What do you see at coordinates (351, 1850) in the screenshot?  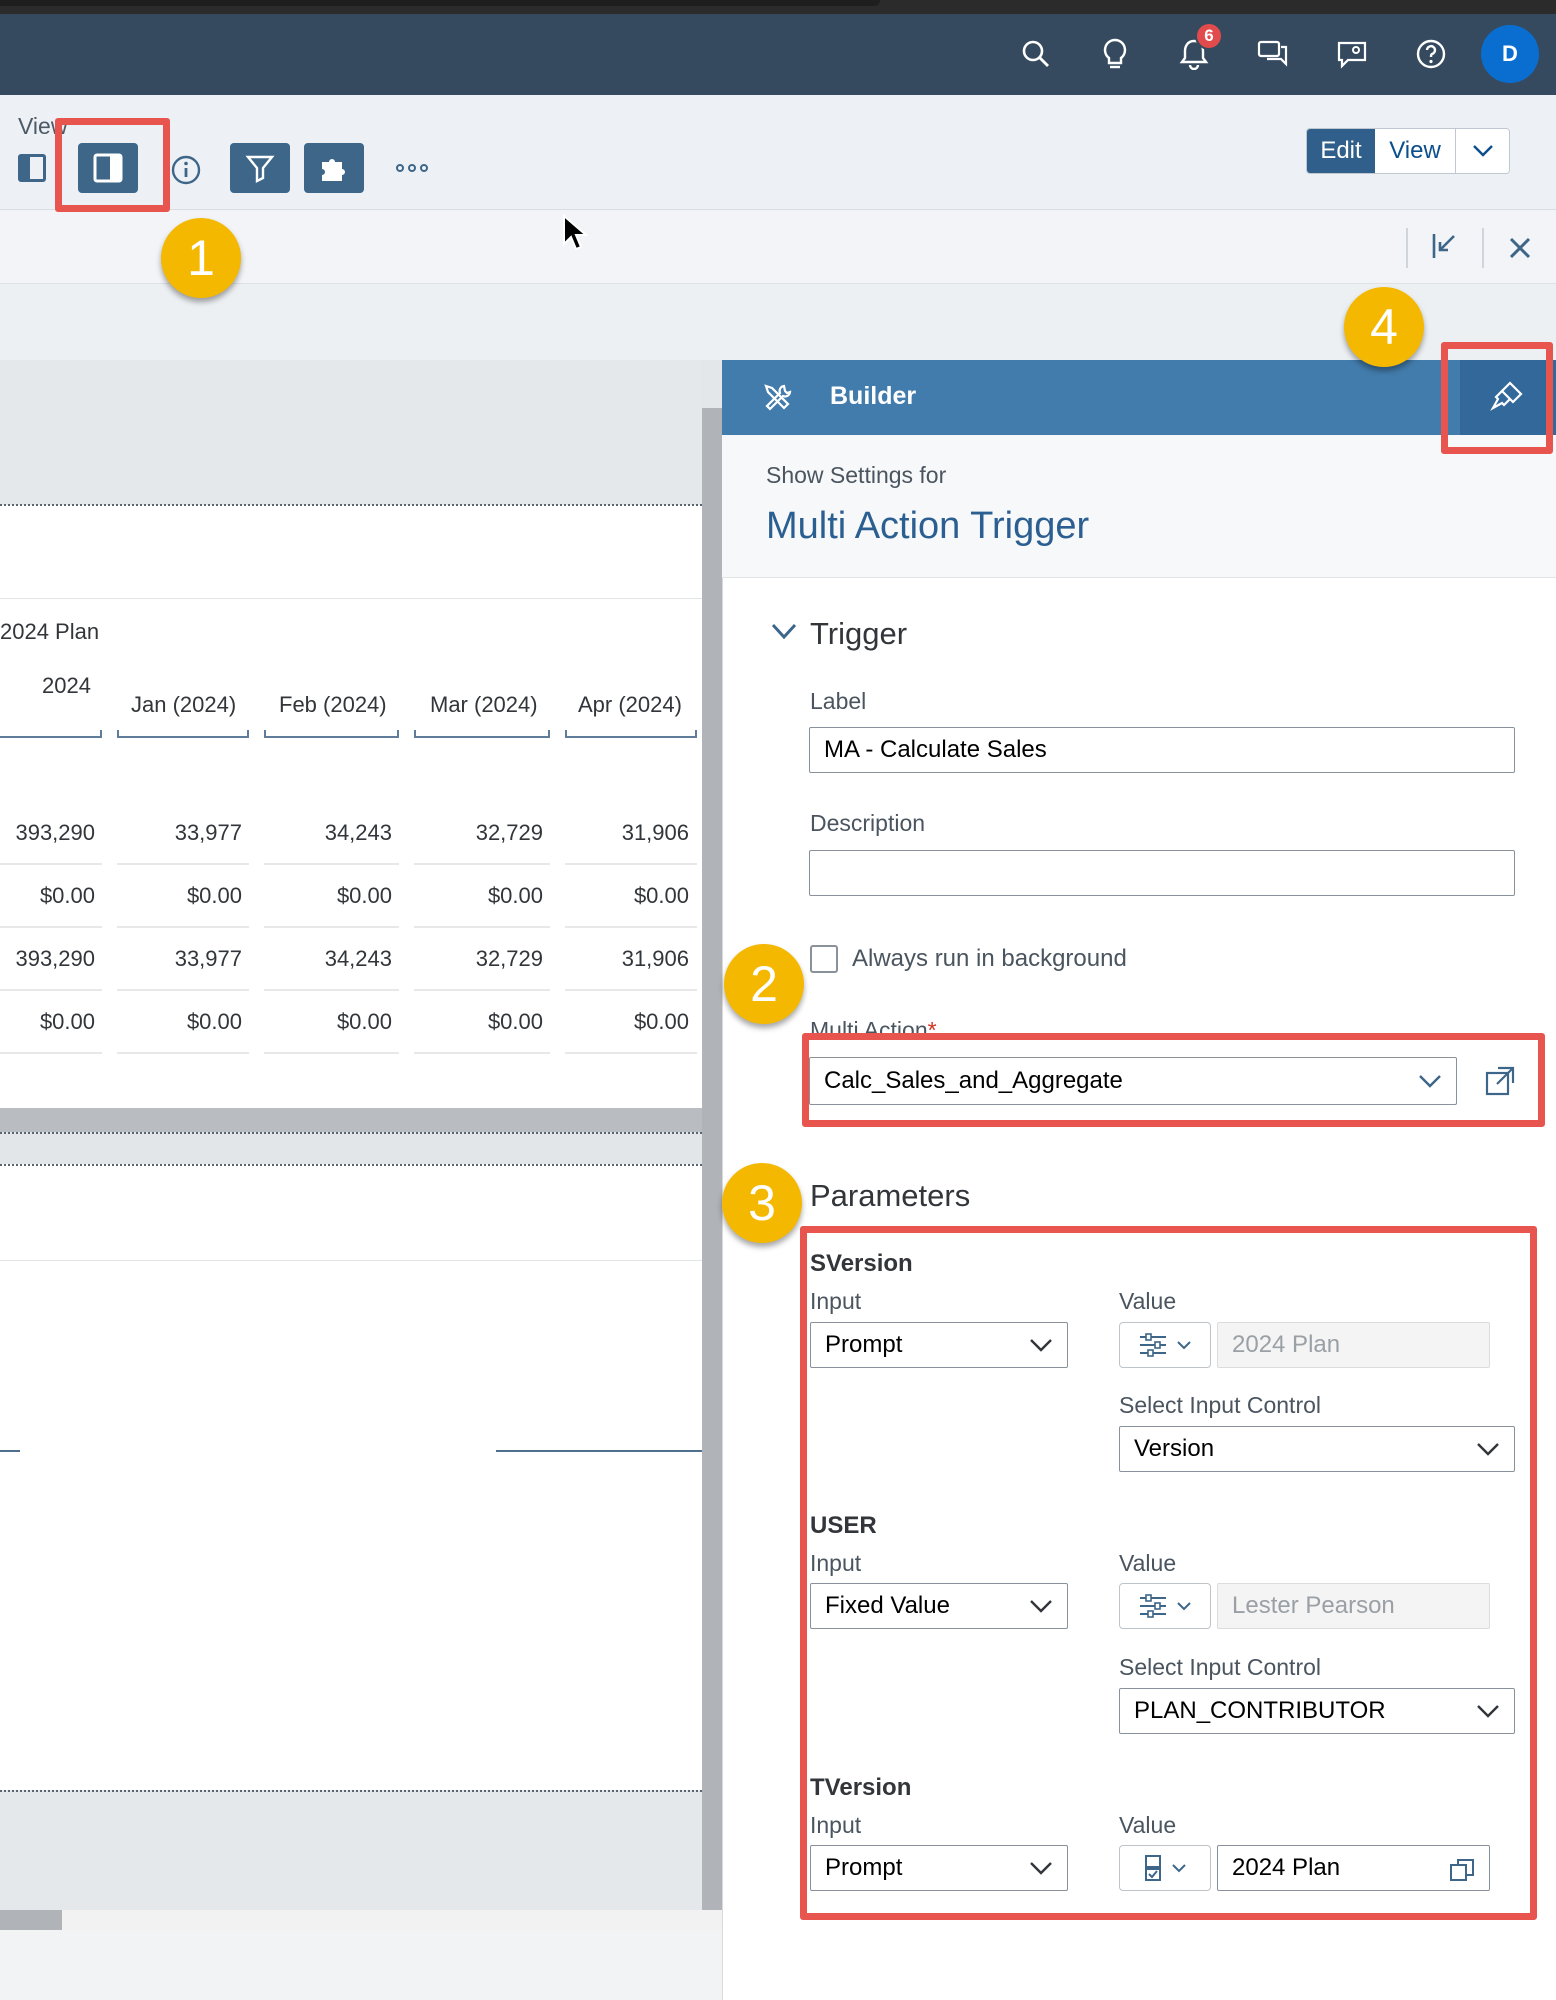 I see `footer-band` at bounding box center [351, 1850].